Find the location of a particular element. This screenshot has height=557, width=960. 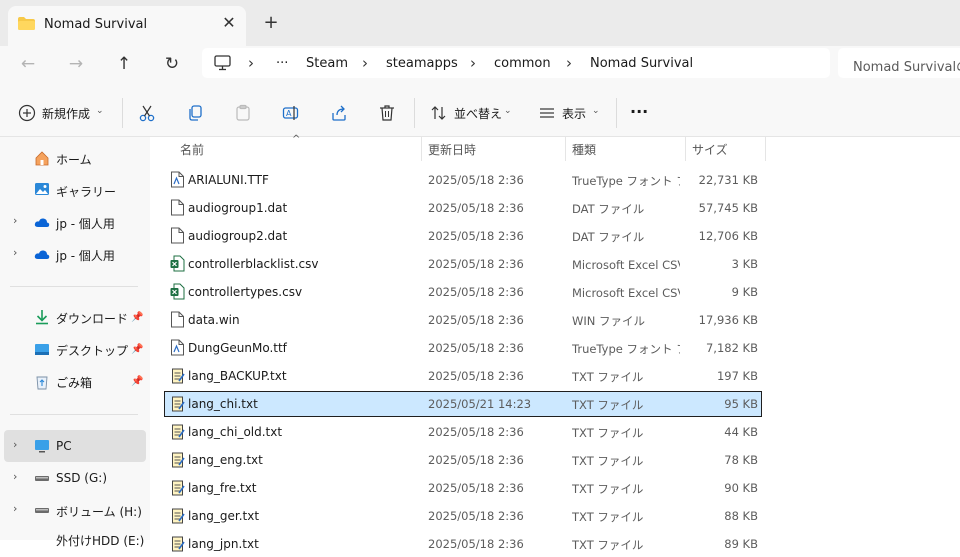

file-type: WIN ファイル is located at coordinates (609, 321).